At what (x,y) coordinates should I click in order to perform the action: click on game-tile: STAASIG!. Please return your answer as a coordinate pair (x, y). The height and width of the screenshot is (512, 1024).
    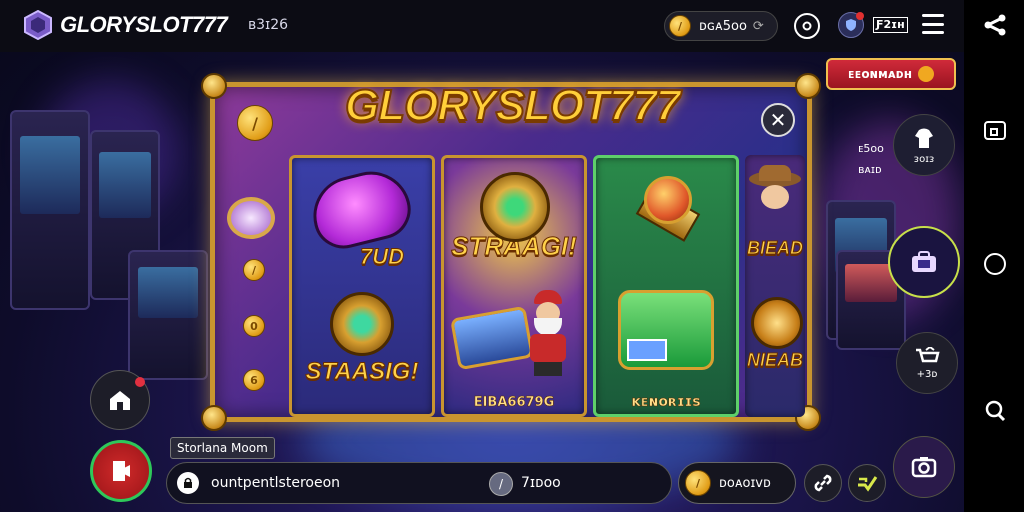
    Looking at the image, I should click on (362, 345).